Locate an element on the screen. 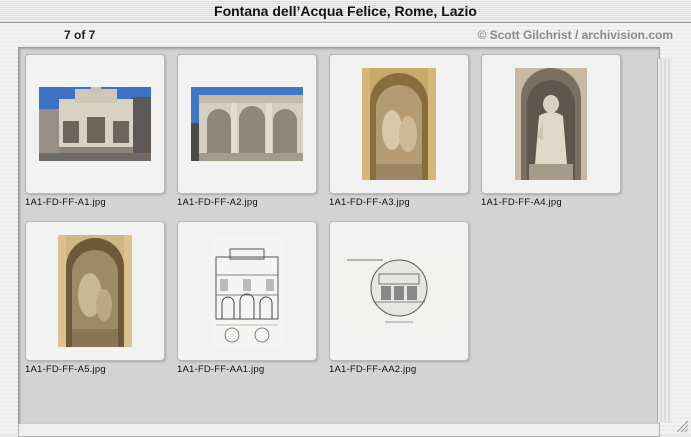  resize-grip-icon is located at coordinates (682, 426).